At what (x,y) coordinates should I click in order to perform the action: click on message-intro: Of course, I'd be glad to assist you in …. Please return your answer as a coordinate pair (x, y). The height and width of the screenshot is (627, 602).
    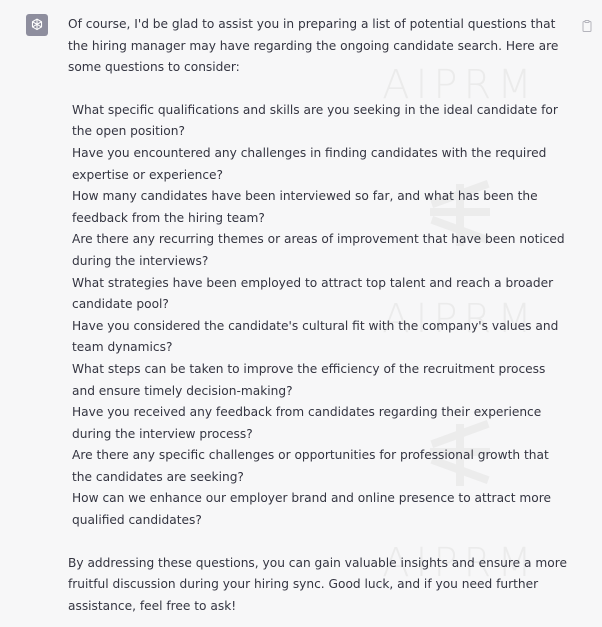
    Looking at the image, I should click on (313, 46).